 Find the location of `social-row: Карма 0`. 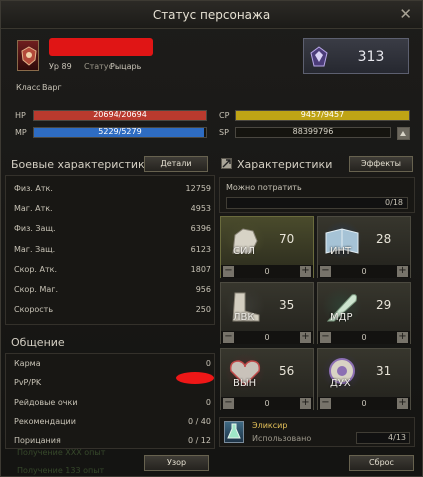

social-row: Карма 0 is located at coordinates (112, 364).